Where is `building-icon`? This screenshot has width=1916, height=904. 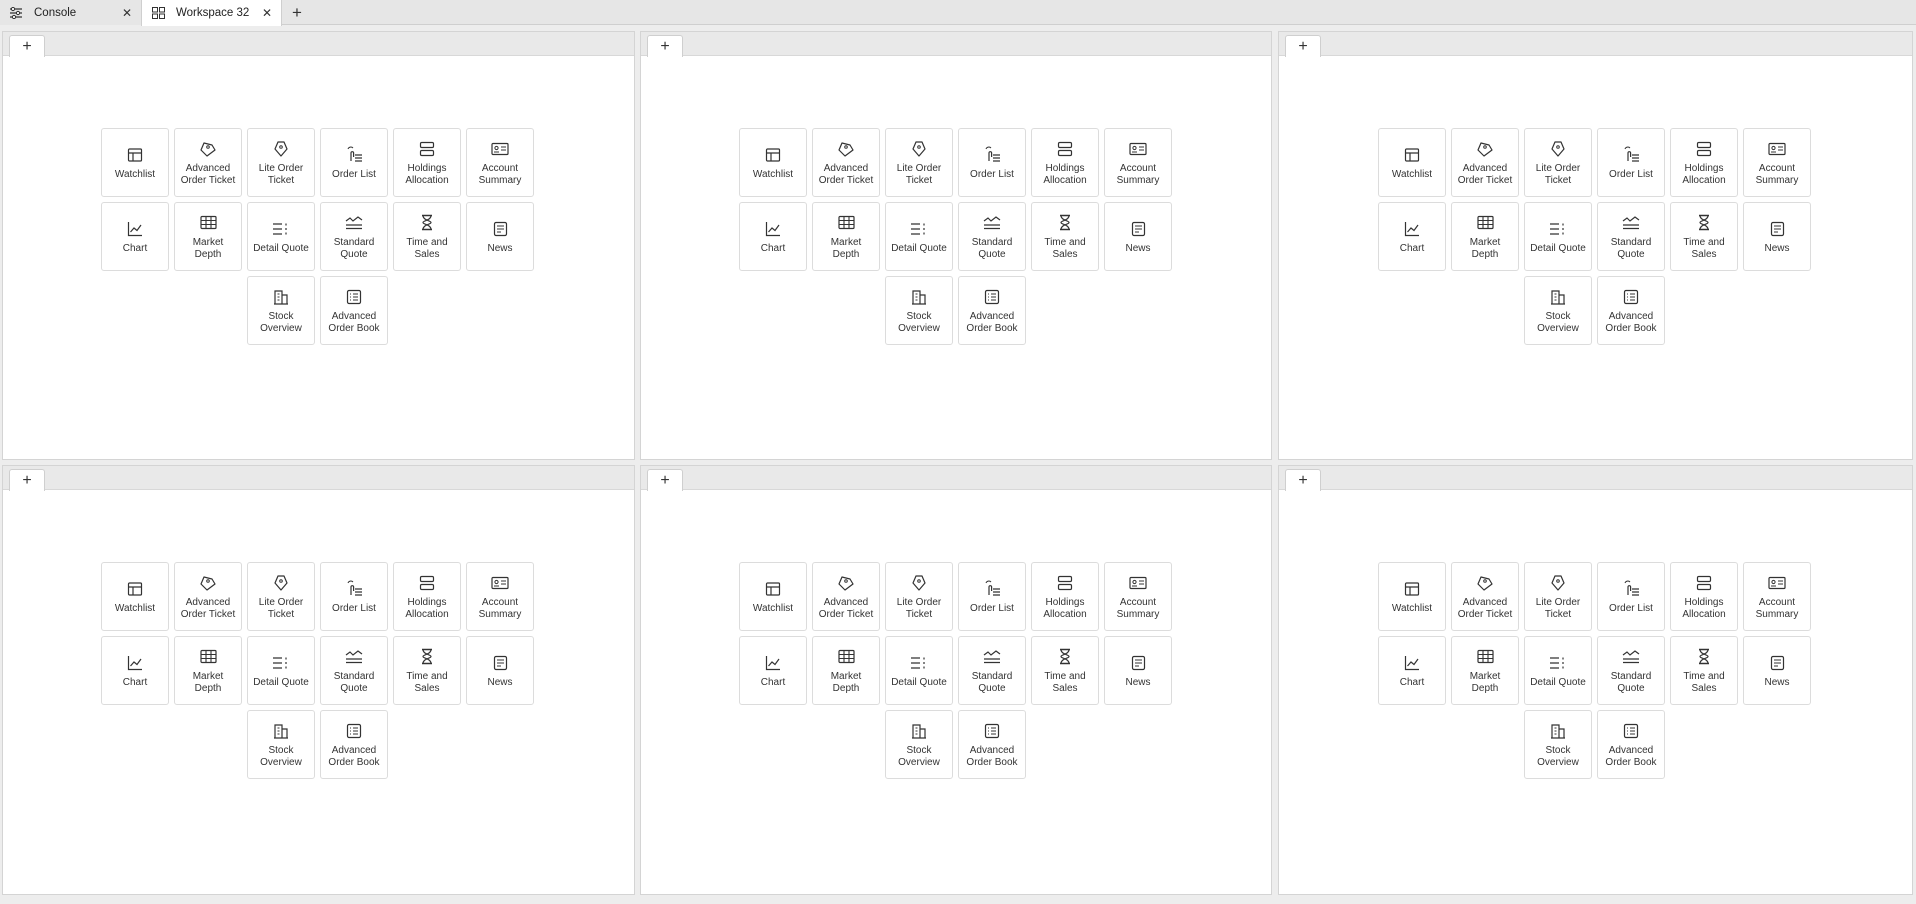 building-icon is located at coordinates (1558, 731).